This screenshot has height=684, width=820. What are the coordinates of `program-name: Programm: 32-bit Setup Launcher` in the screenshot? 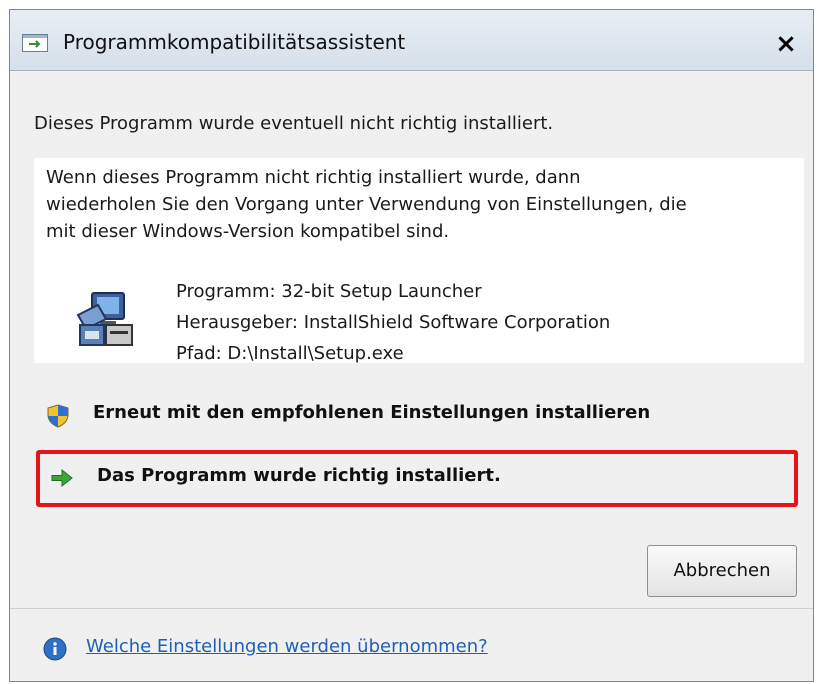 It's located at (329, 291).